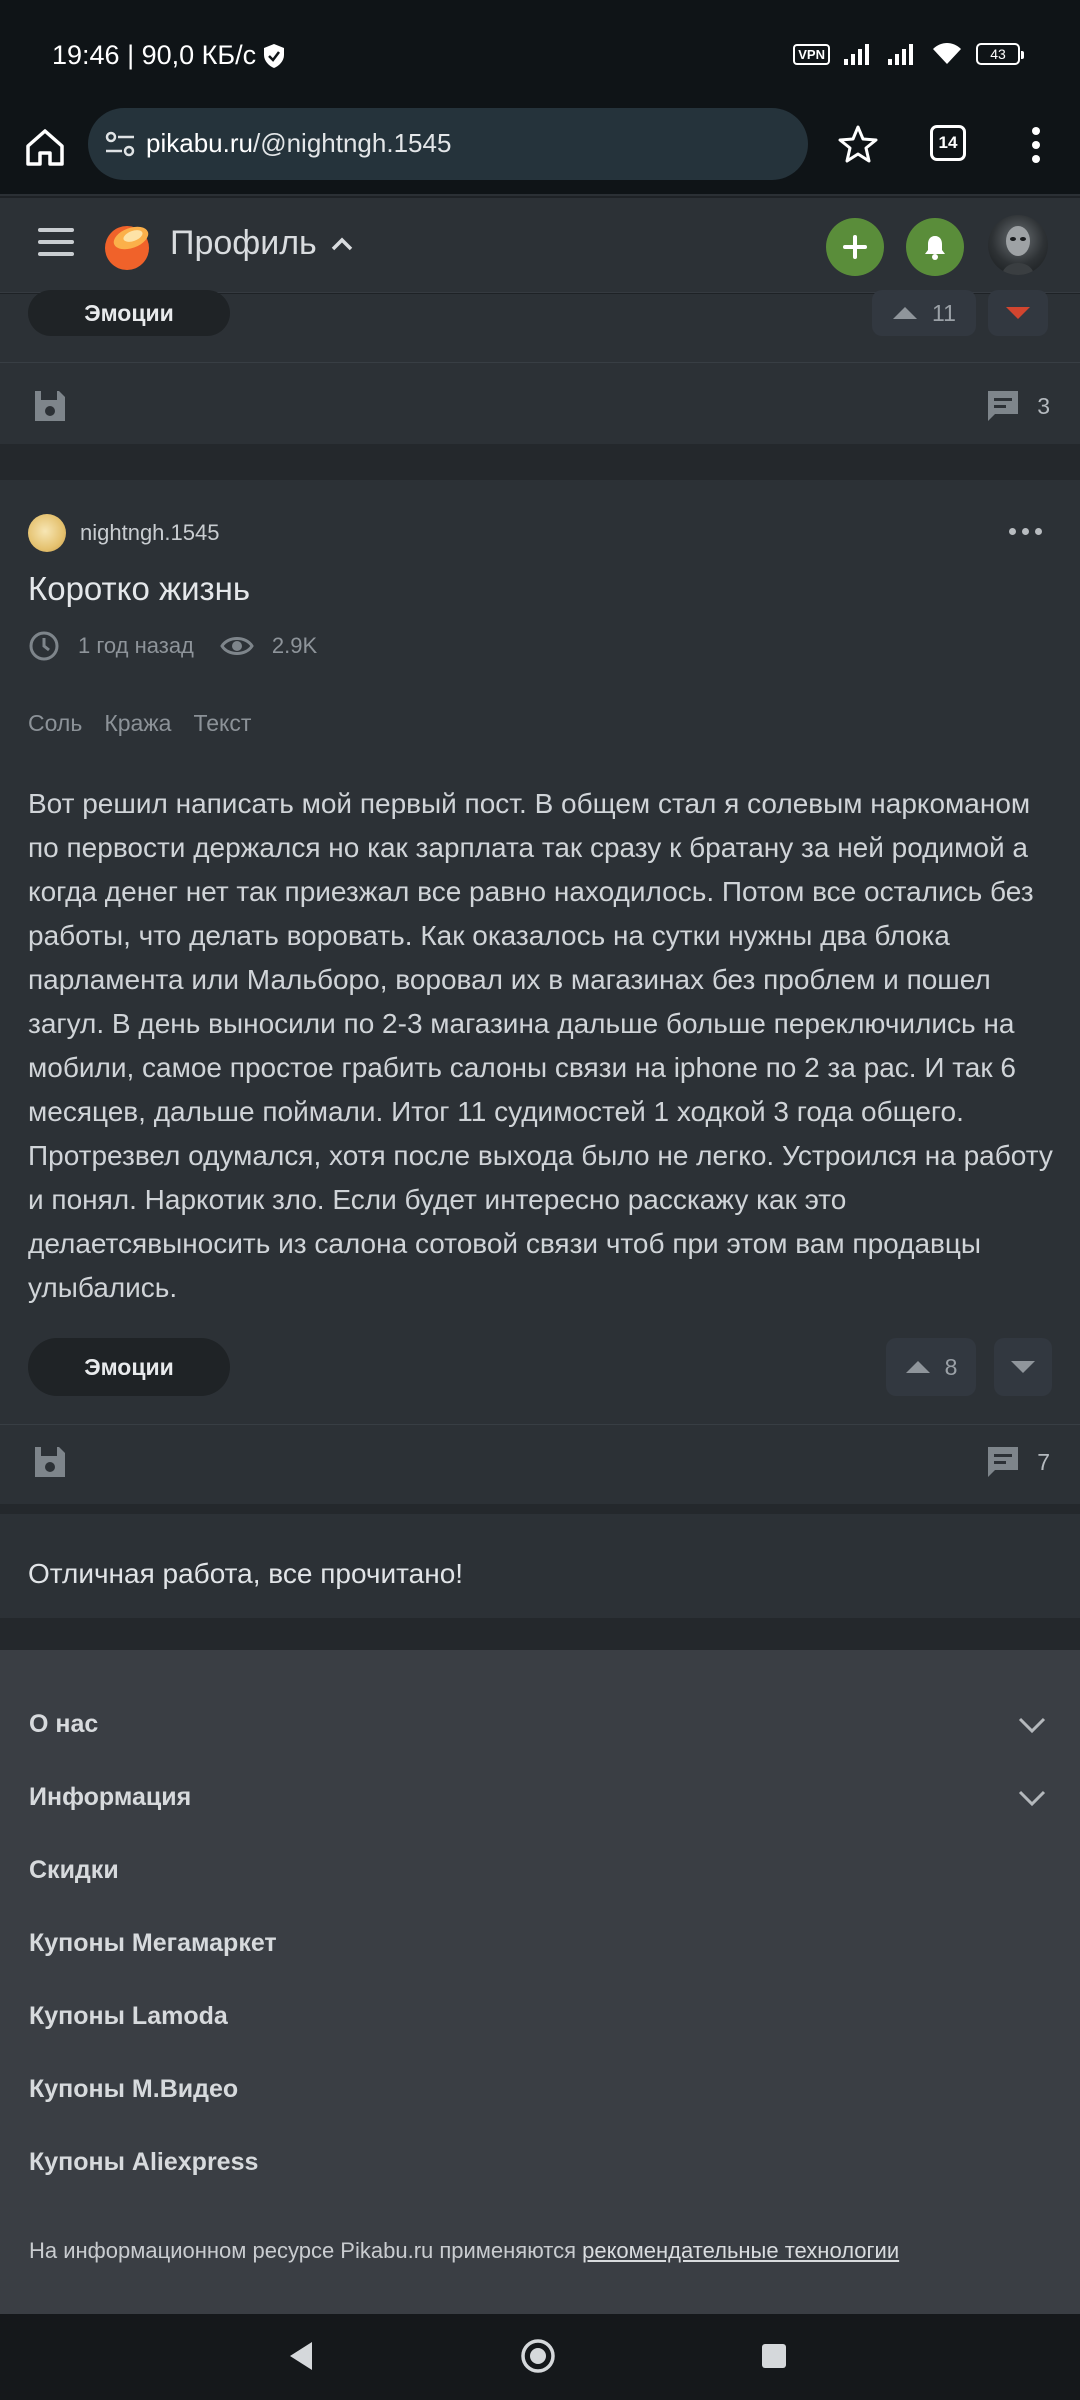 The image size is (1080, 2400). I want to click on upvote-count: 11, so click(944, 312).